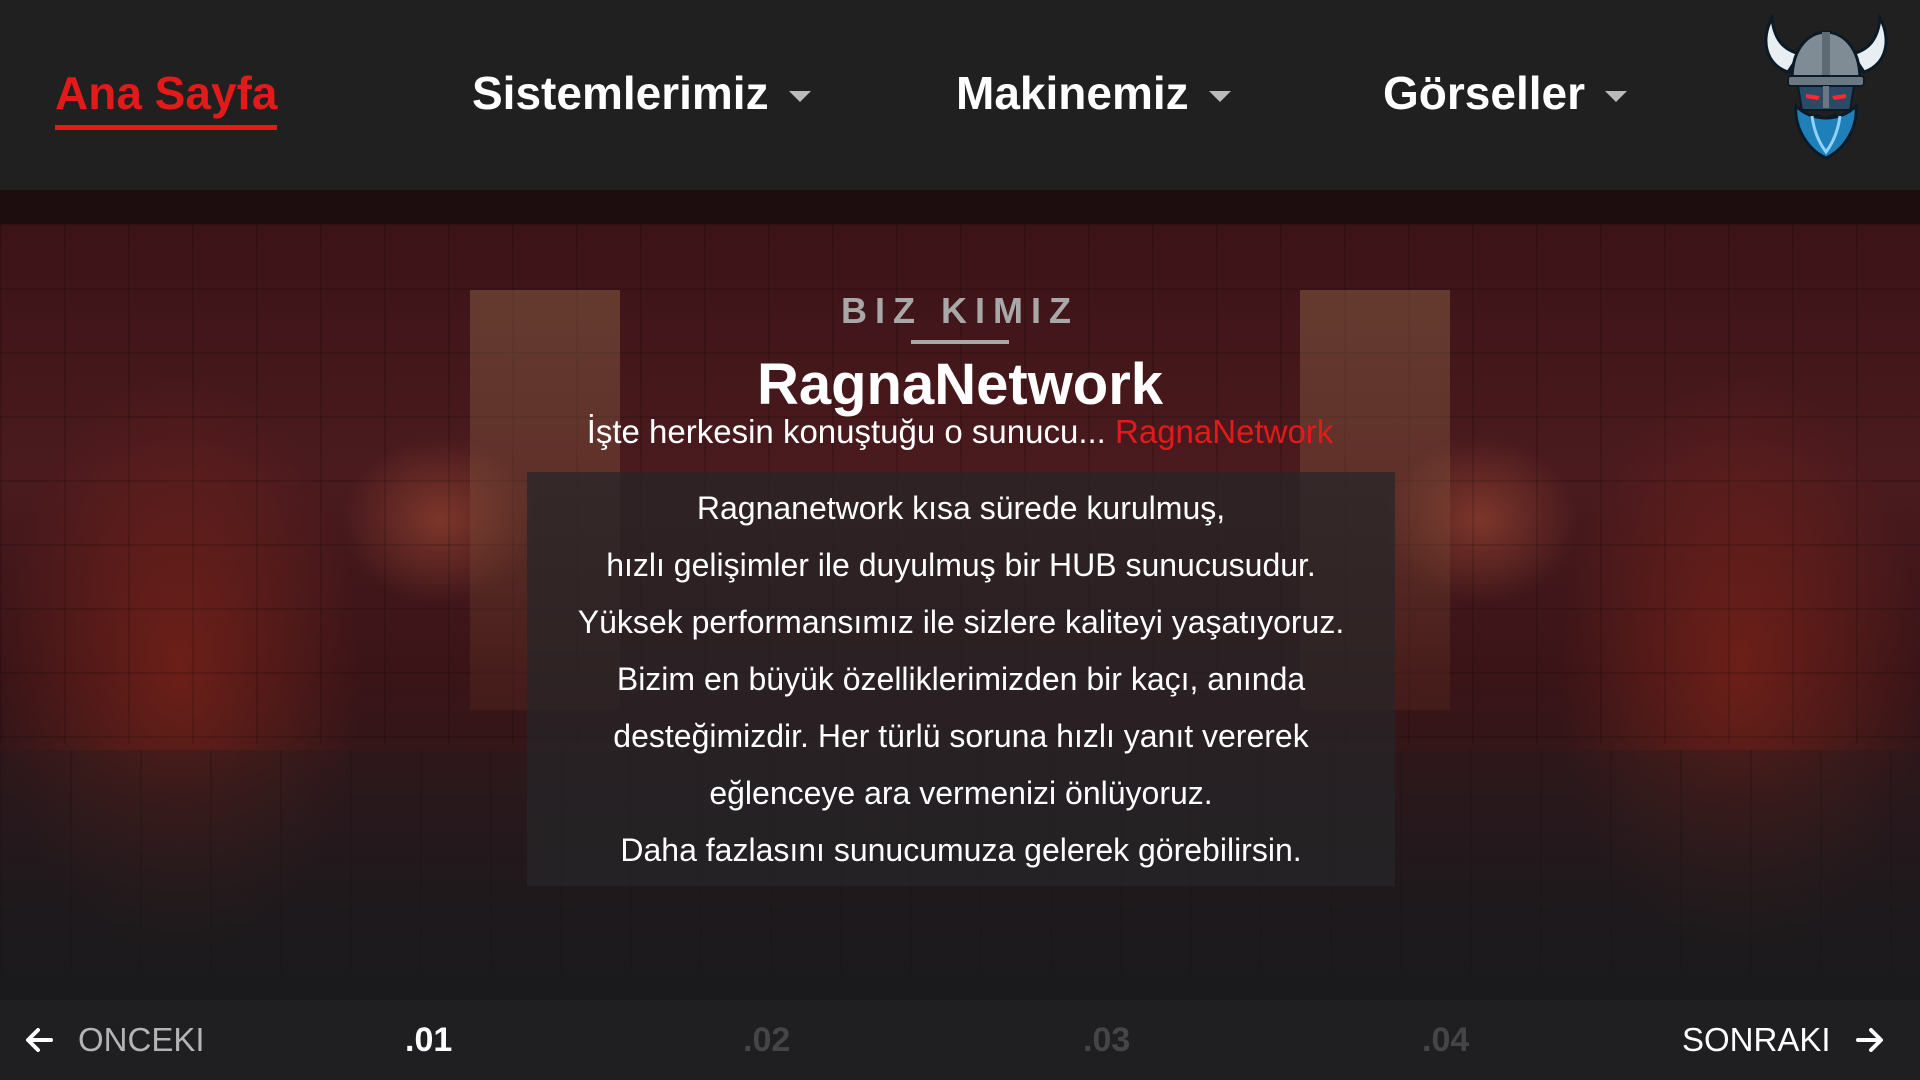 The height and width of the screenshot is (1080, 1920). I want to click on tagline-accent: RagnaNetwork, so click(1224, 431).